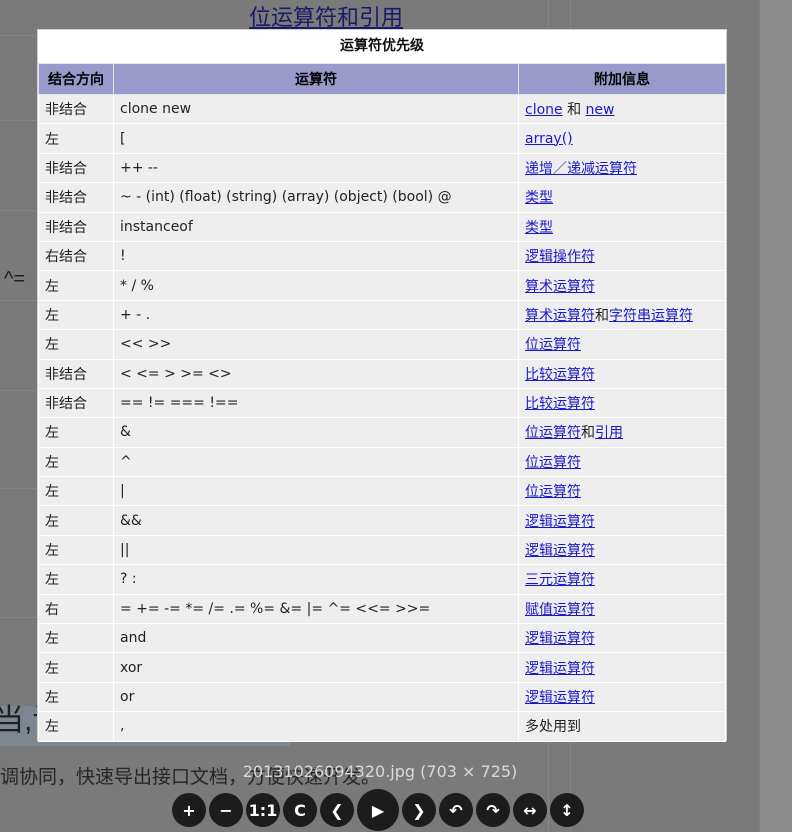 The image size is (792, 832). Describe the element at coordinates (316, 315) in the screenshot. I see `operators-cell: + - .` at that location.